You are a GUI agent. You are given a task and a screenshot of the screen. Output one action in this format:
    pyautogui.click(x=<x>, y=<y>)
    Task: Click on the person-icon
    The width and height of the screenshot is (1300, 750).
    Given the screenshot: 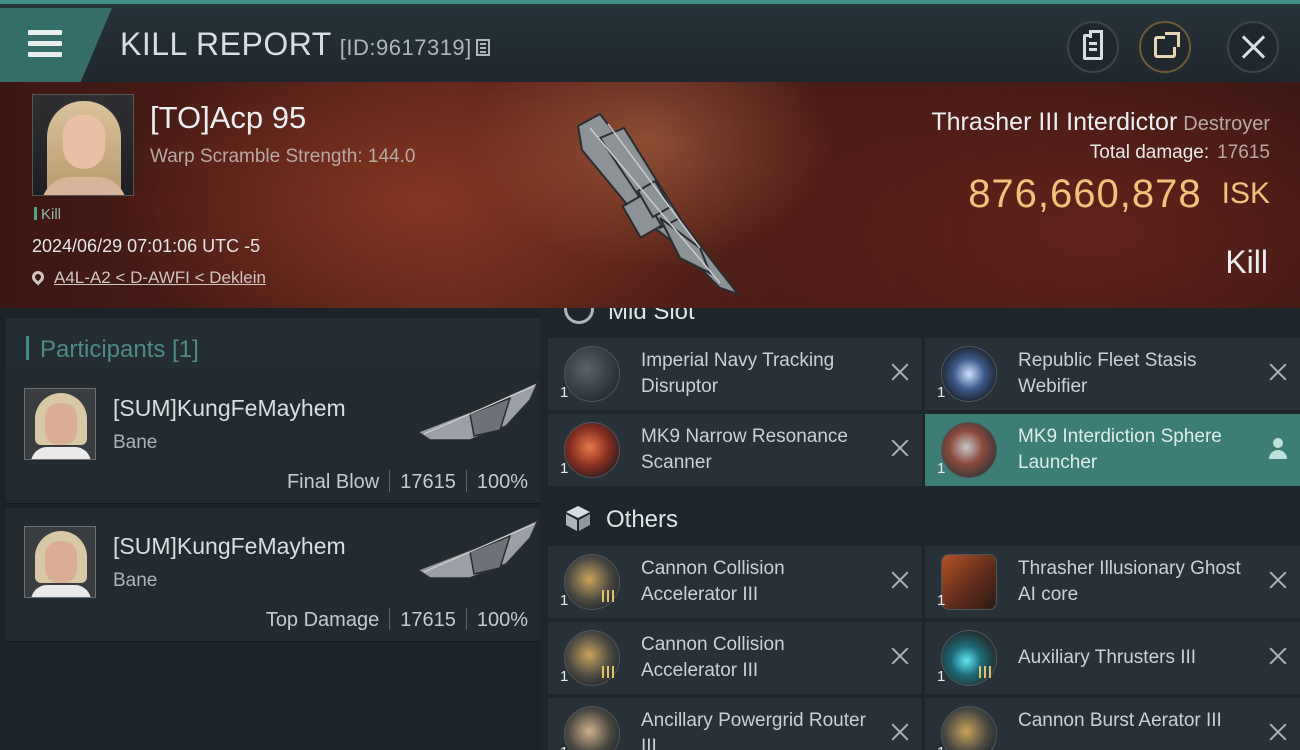 What is the action you would take?
    pyautogui.click(x=1278, y=449)
    